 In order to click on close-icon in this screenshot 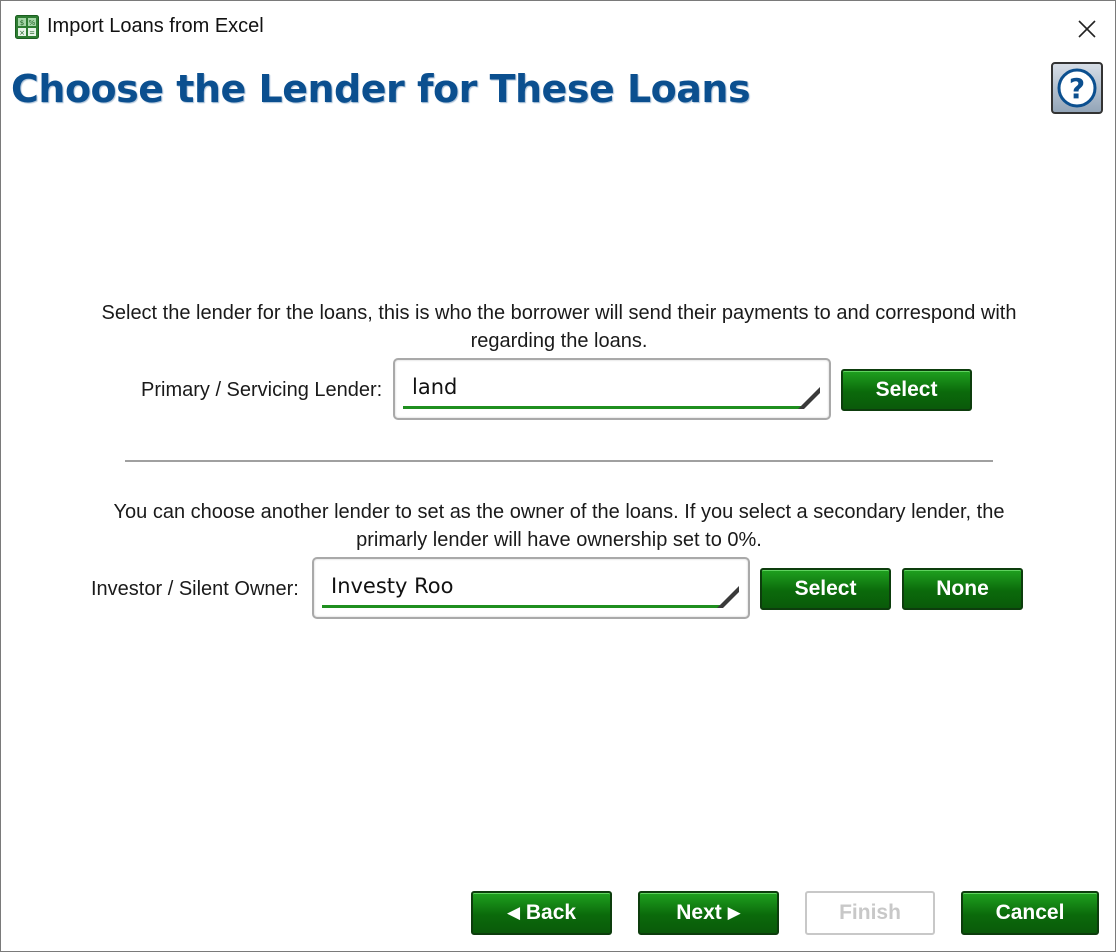, I will do `click(1087, 29)`.